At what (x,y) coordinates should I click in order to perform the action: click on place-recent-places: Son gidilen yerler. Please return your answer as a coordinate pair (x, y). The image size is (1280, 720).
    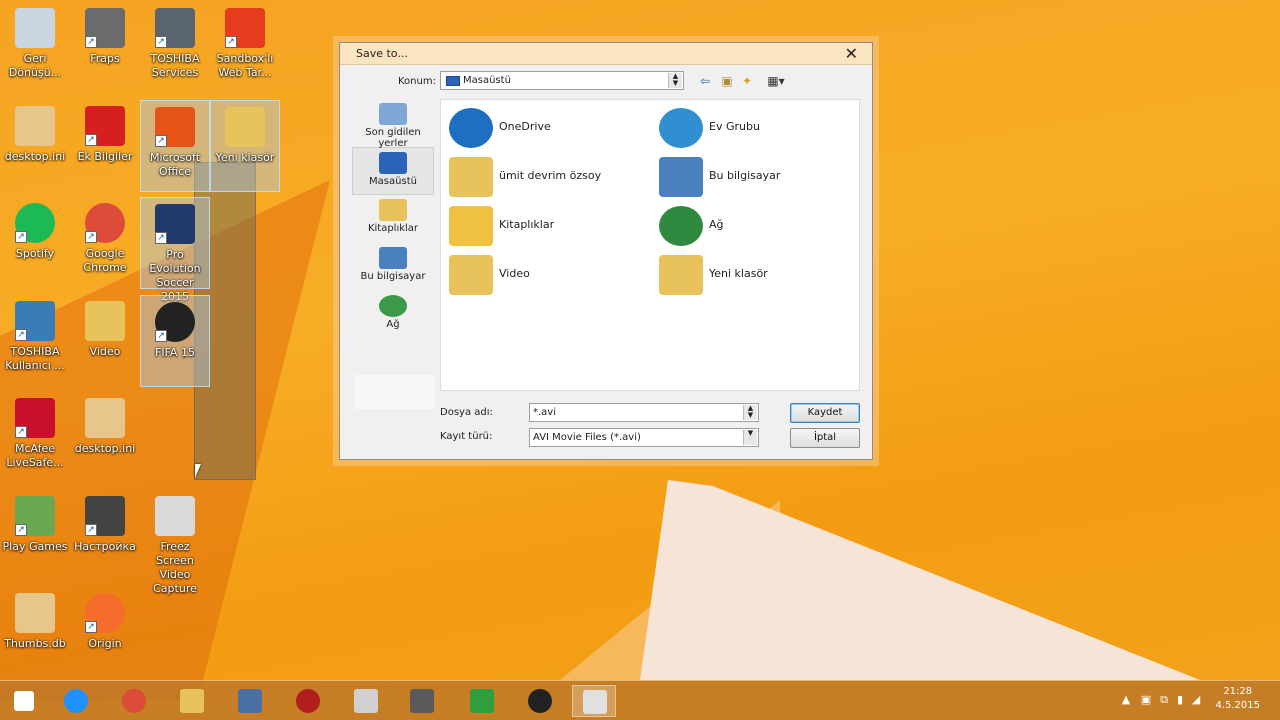
    Looking at the image, I should click on (393, 124).